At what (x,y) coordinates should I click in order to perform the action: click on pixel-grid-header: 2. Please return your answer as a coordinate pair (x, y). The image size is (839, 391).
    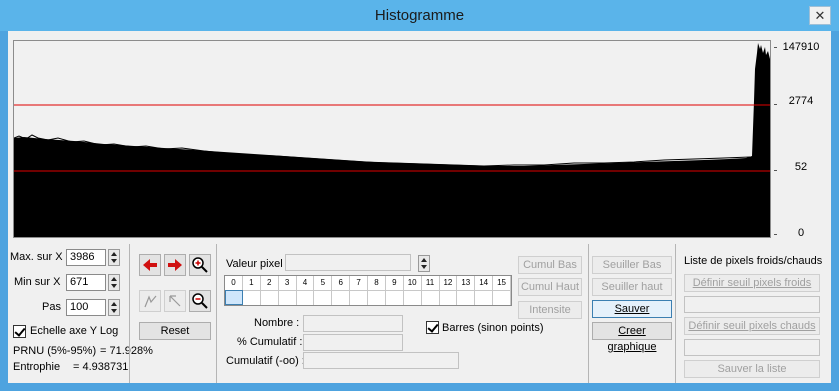
    Looking at the image, I should click on (270, 283).